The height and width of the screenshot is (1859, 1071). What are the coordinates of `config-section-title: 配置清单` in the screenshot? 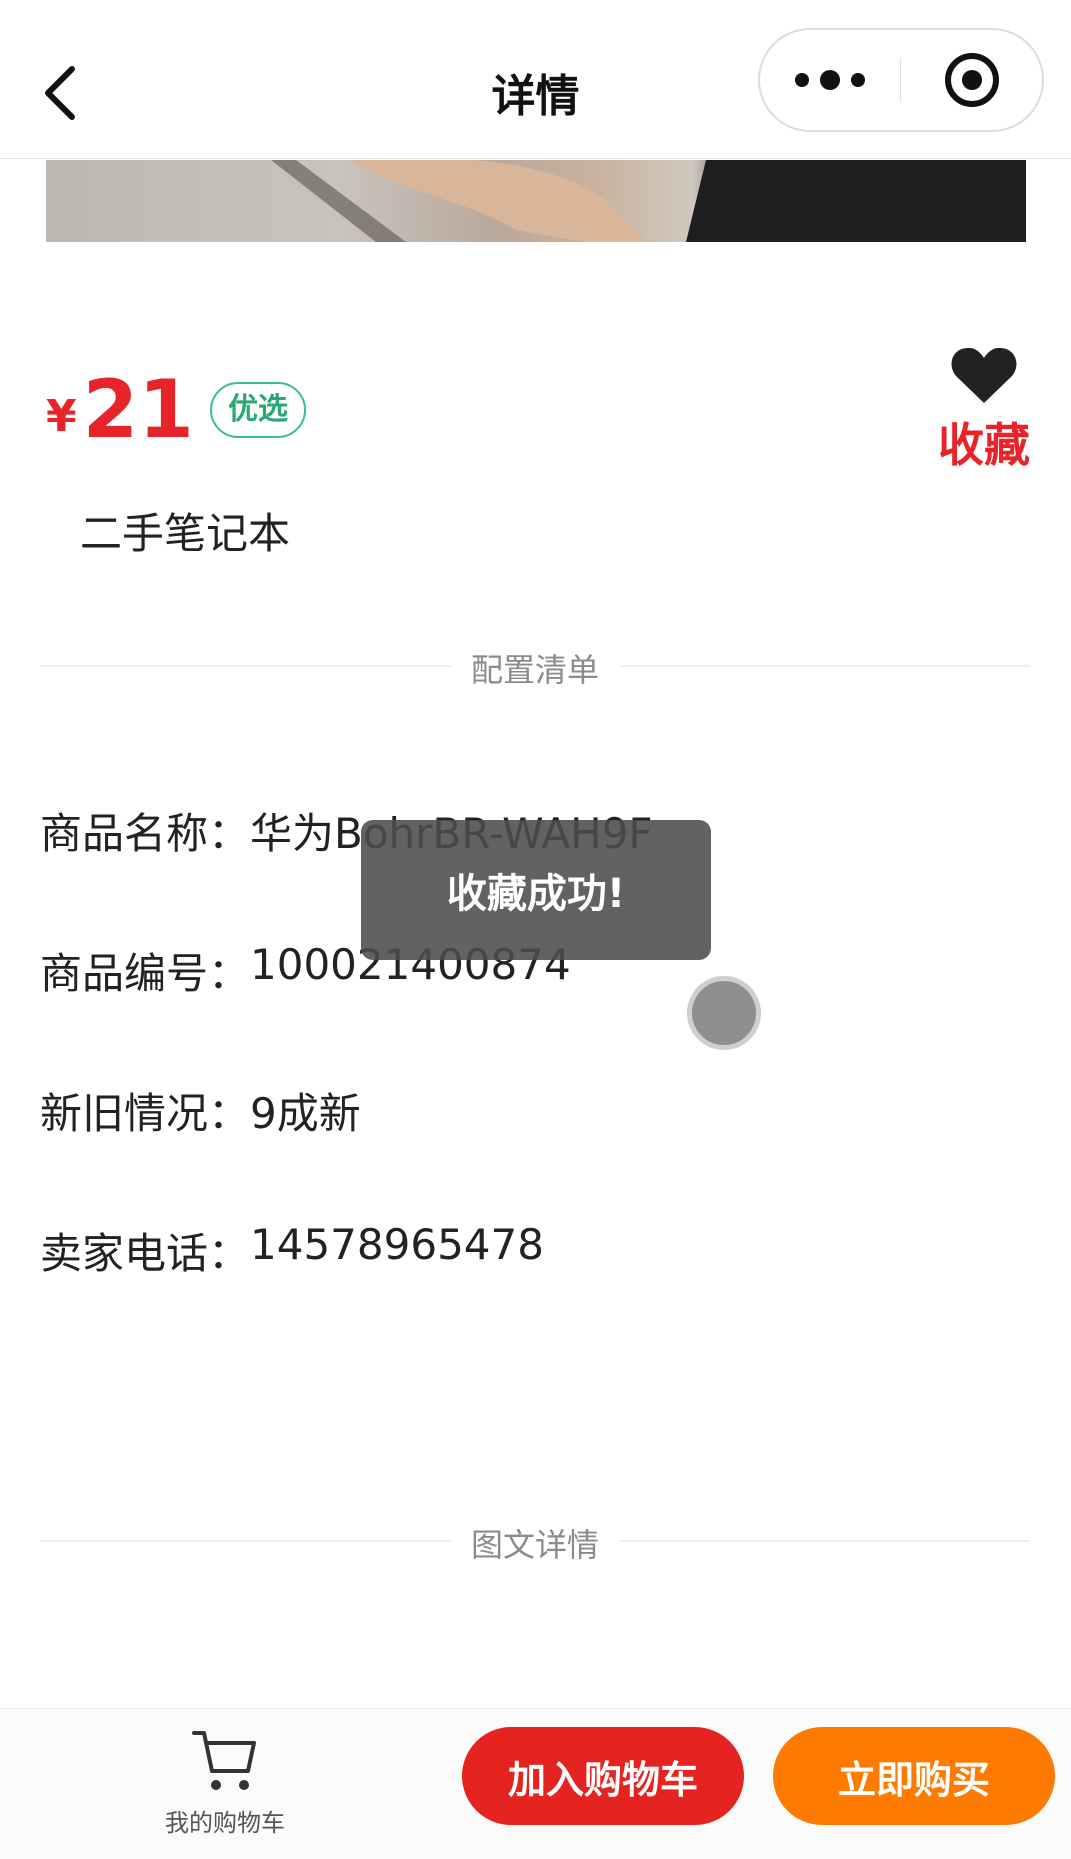 It's located at (534, 670).